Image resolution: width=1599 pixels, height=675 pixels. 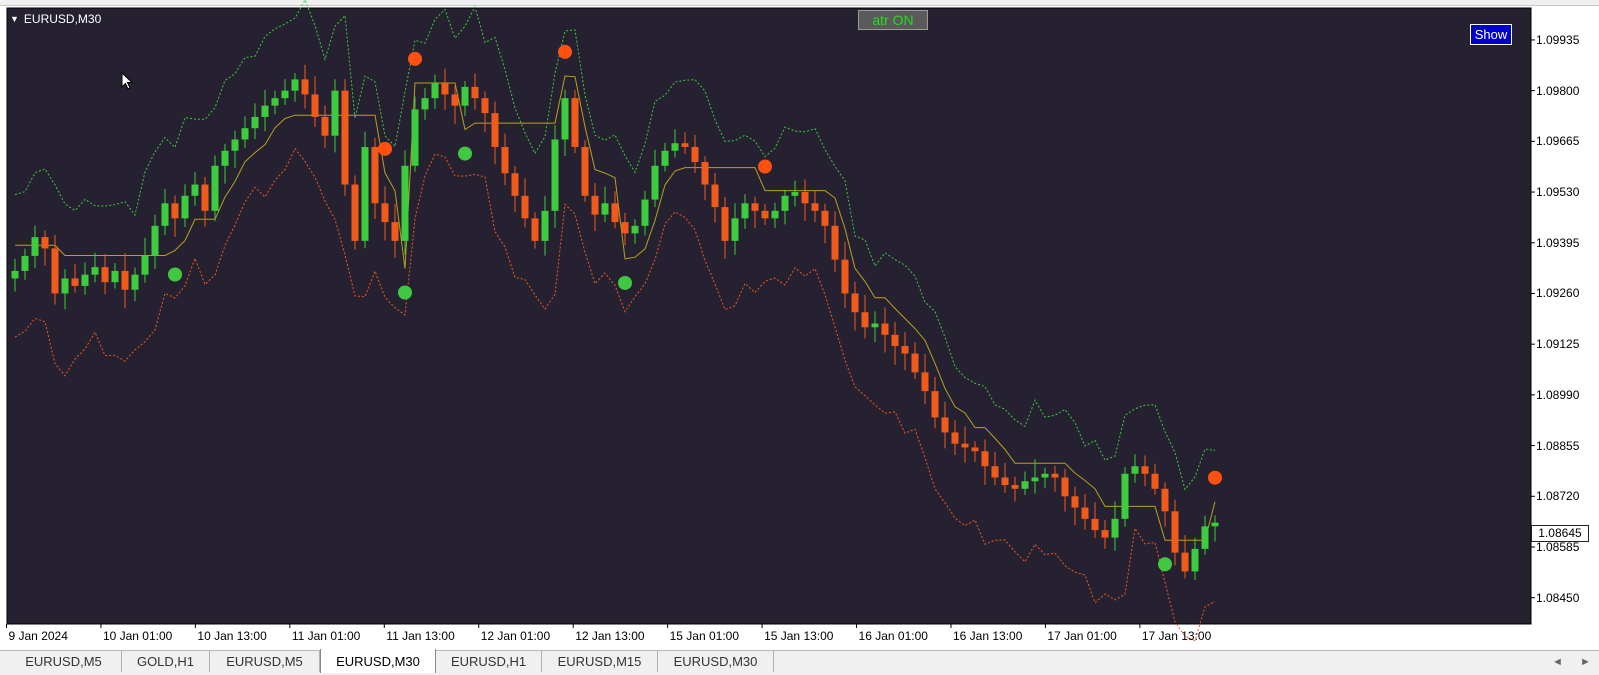 I want to click on price-tick-label: 1.08585, so click(x=1558, y=547).